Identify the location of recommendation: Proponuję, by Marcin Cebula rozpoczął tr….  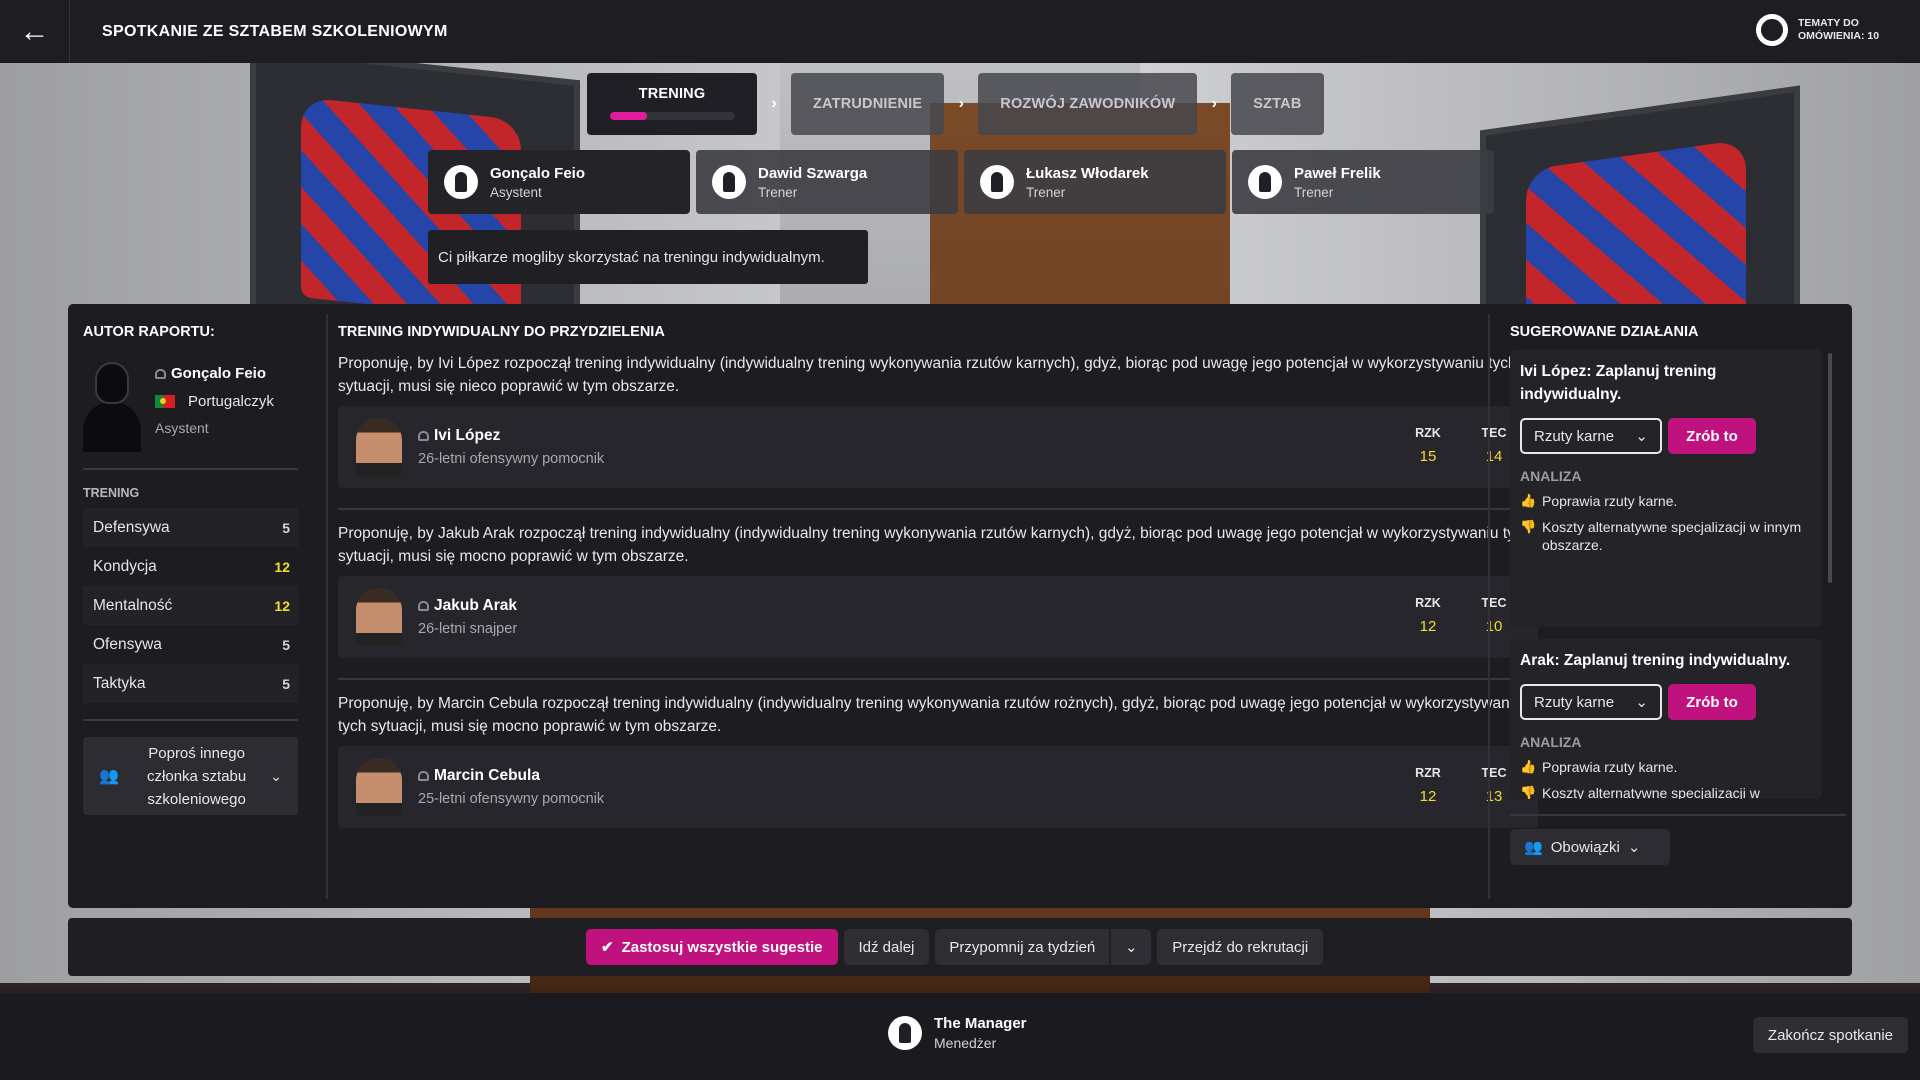
(938, 760).